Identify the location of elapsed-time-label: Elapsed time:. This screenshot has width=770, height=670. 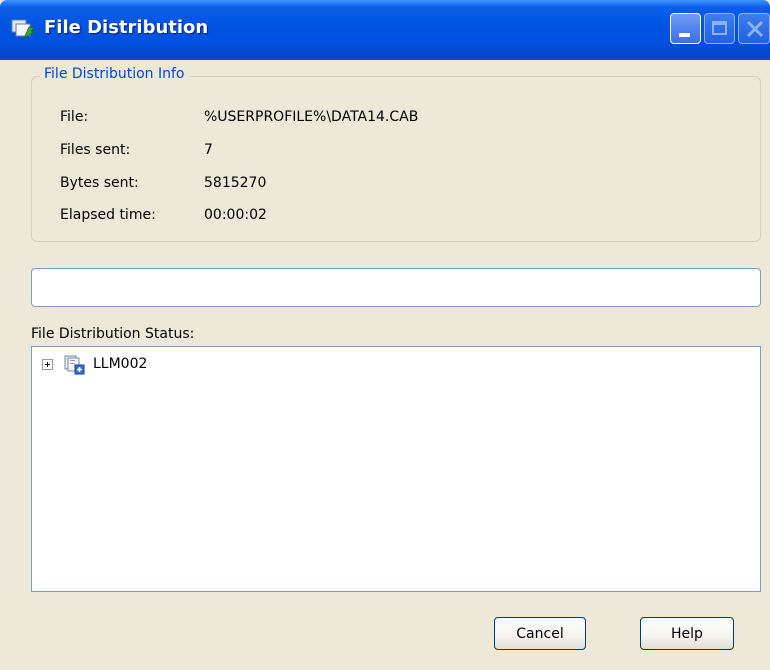
(108, 215).